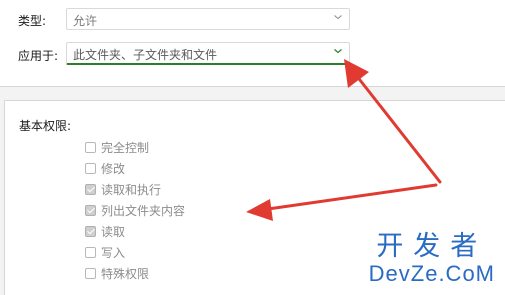 The image size is (505, 295). Describe the element at coordinates (432, 246) in the screenshot. I see `watermark-line1: 开发者` at that location.